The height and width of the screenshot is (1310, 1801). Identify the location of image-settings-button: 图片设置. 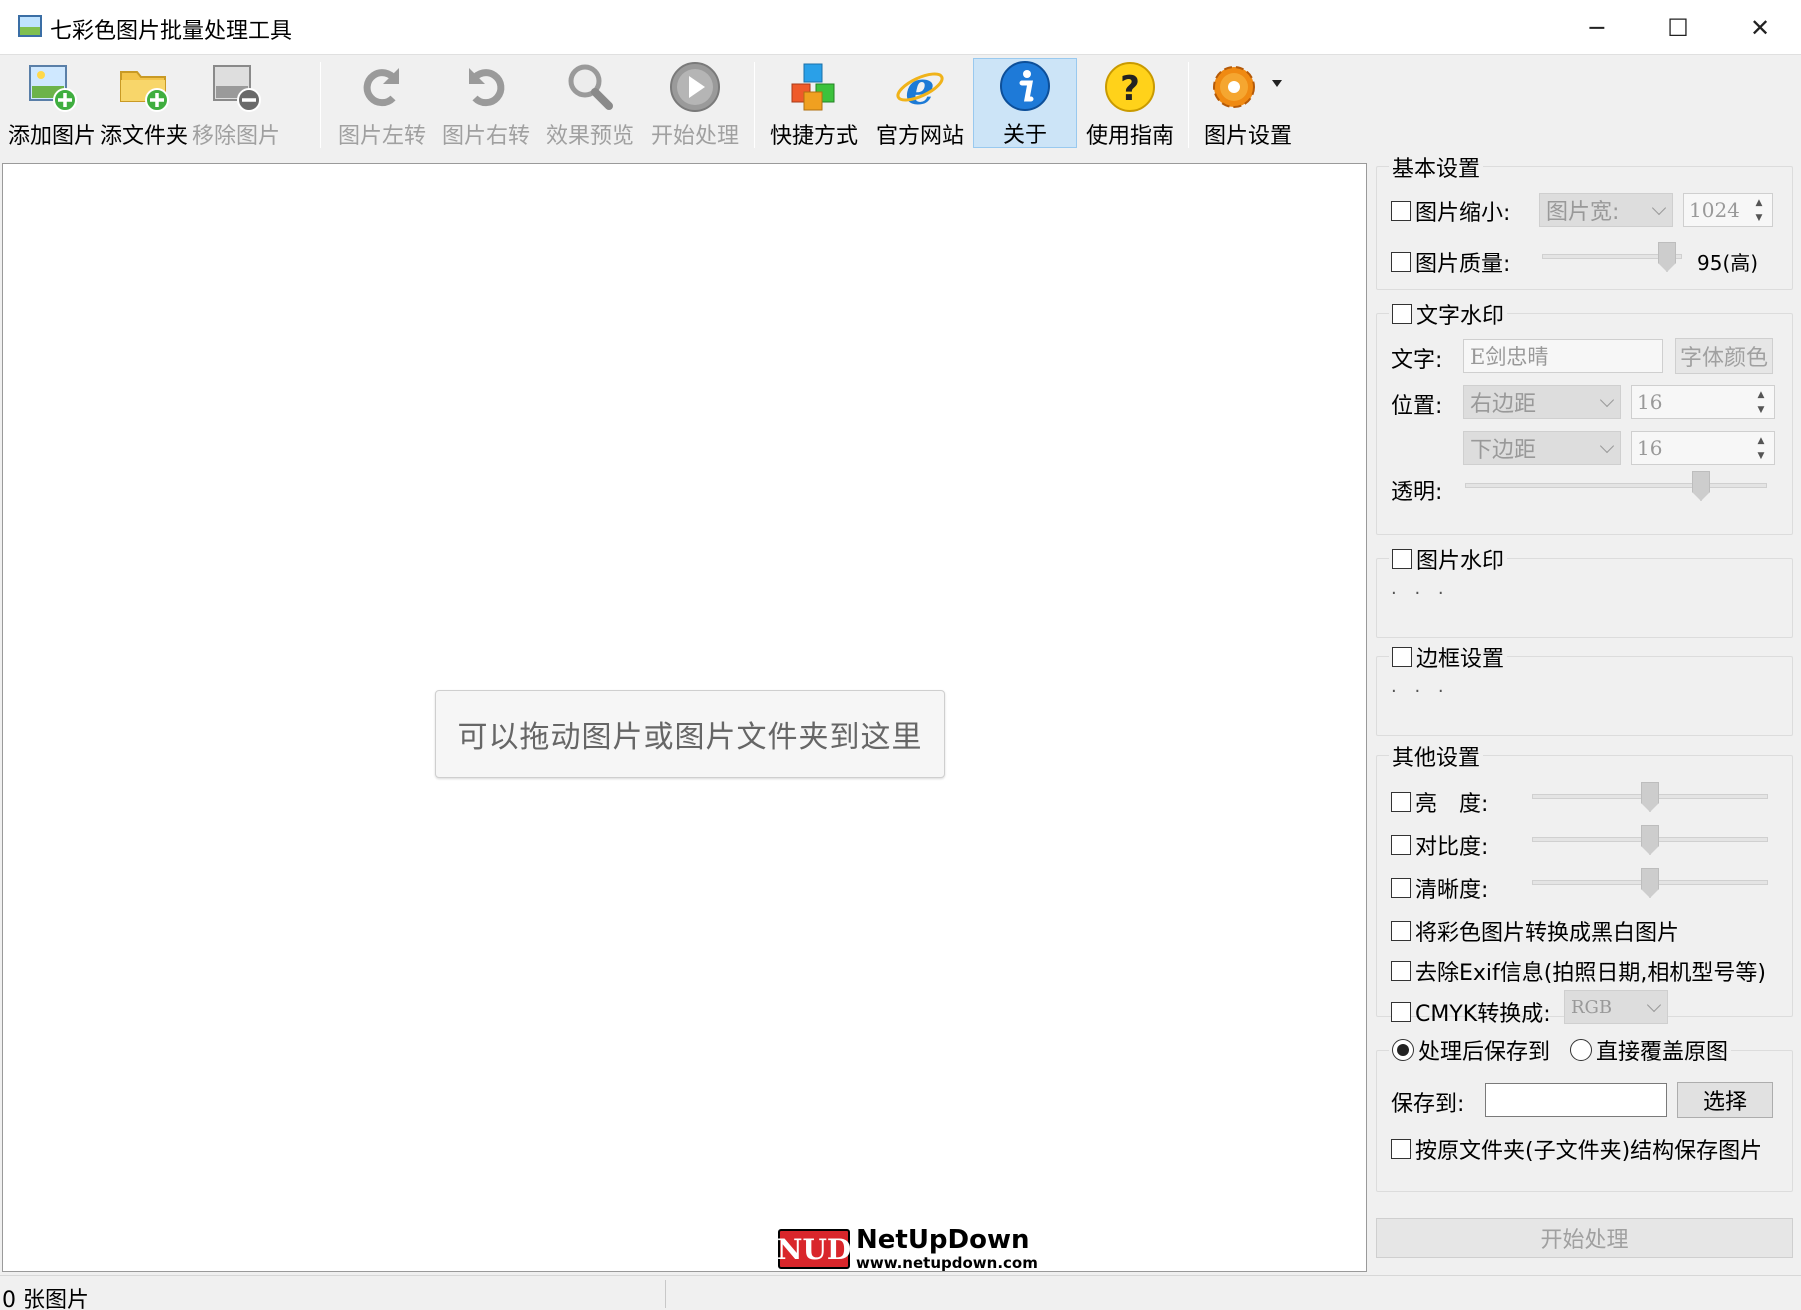
(1248, 104).